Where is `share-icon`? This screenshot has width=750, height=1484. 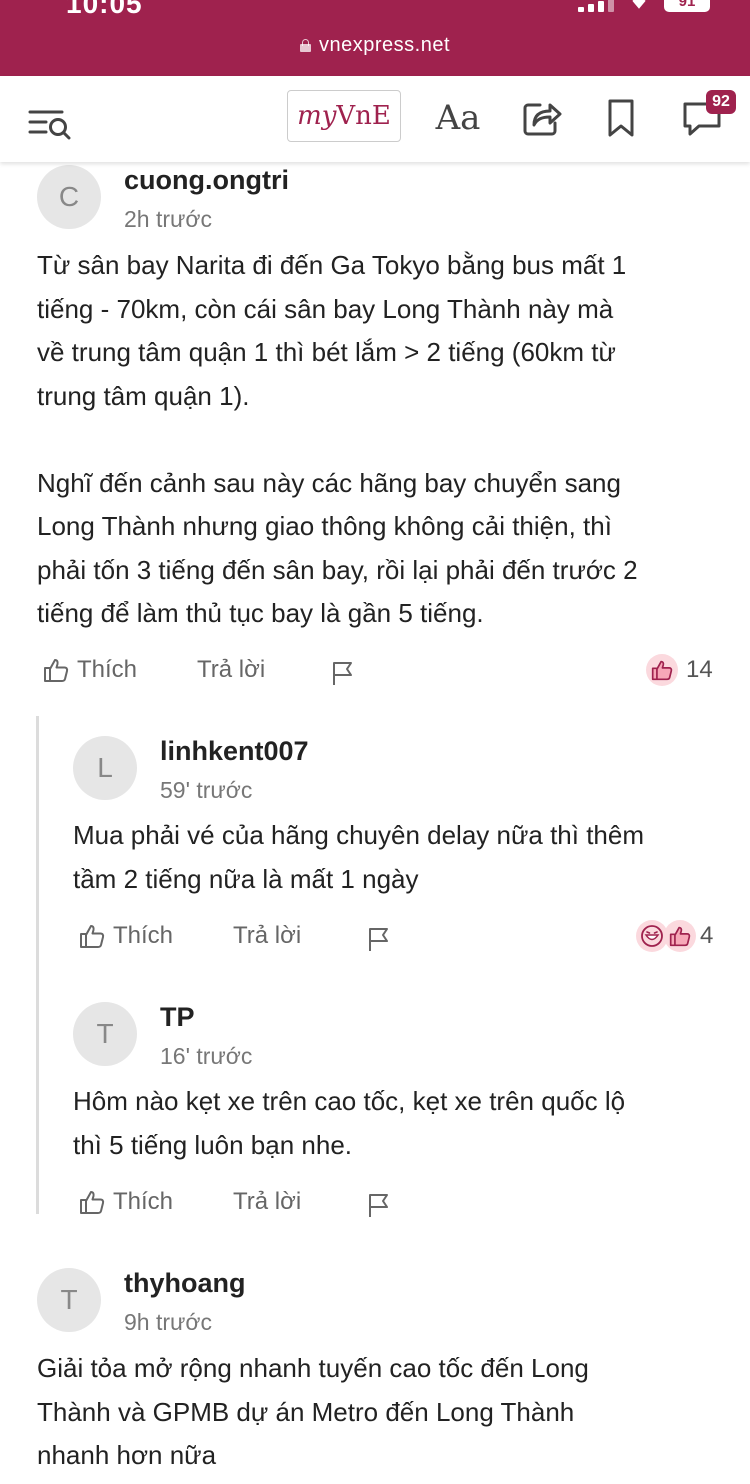 share-icon is located at coordinates (542, 119).